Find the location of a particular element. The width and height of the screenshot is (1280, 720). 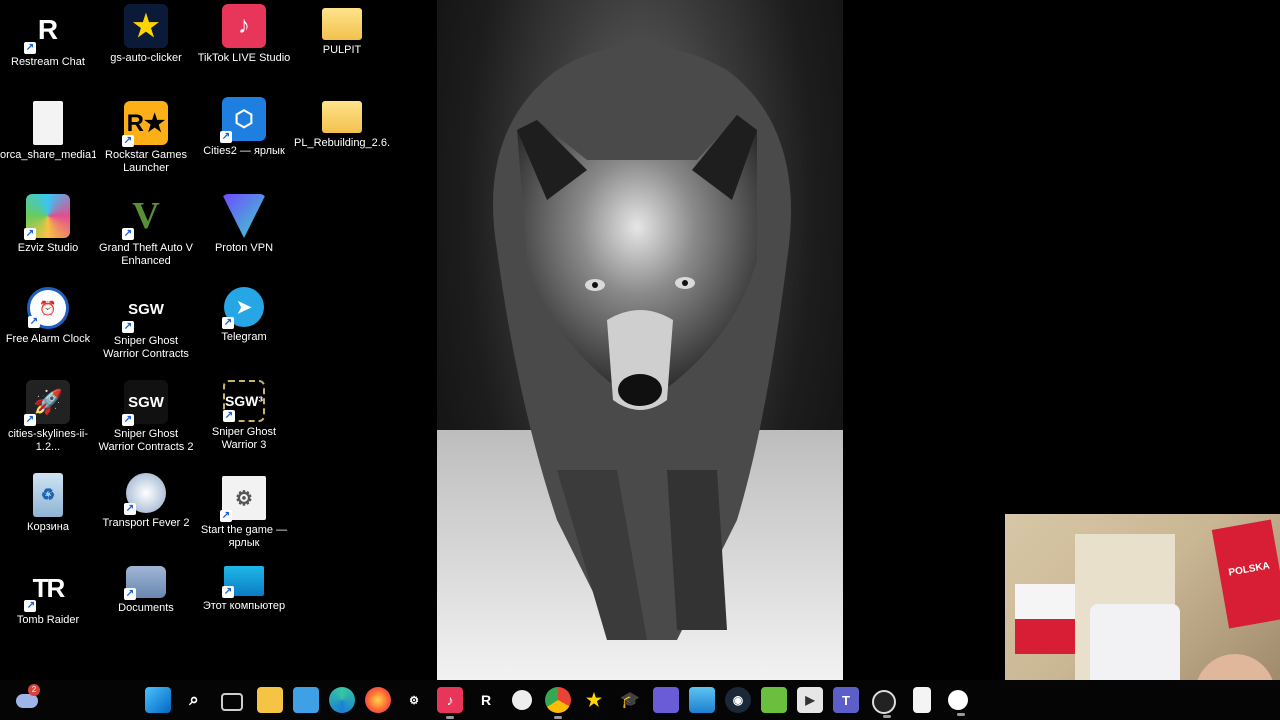

icon-label: Этот компьютер is located at coordinates (244, 606).